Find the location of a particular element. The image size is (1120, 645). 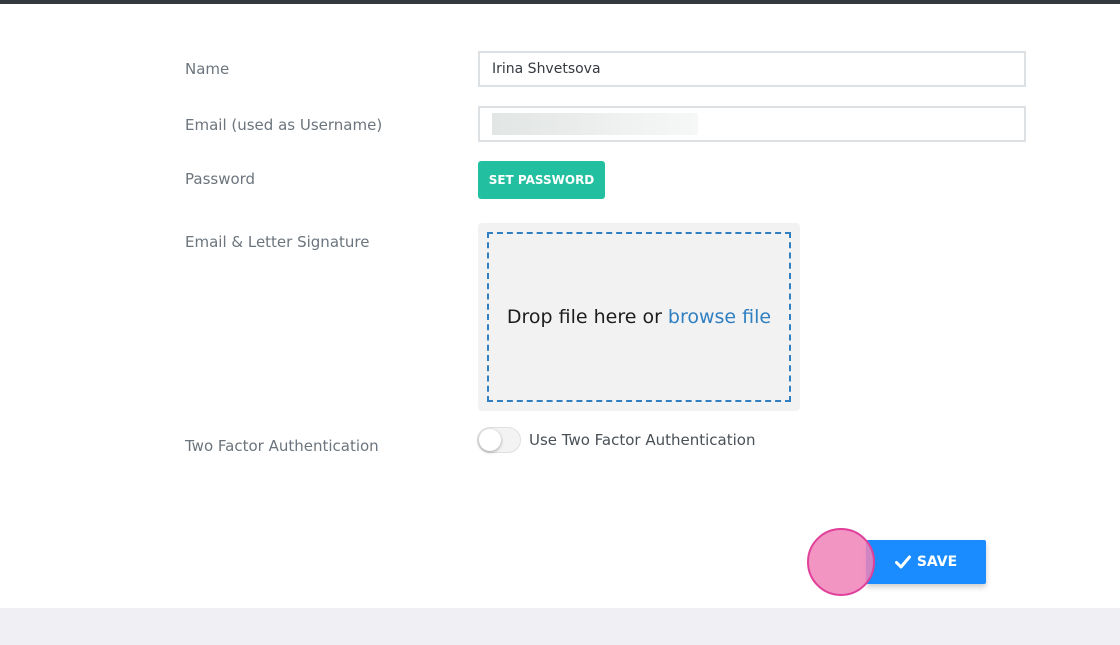

email-label: Email (used as Username) is located at coordinates (284, 125).